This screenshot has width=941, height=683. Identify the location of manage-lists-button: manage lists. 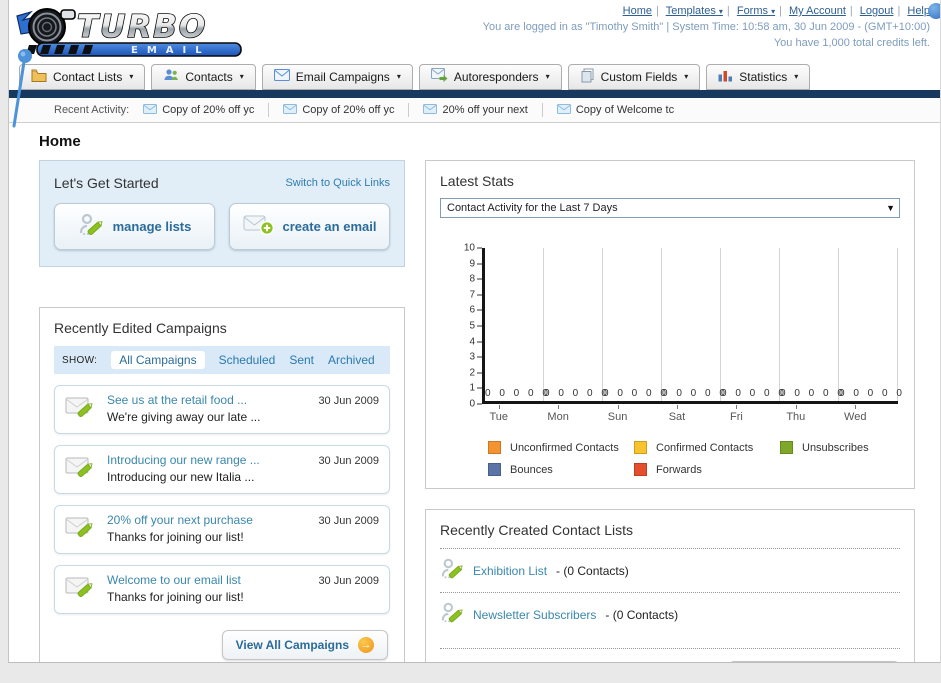
(134, 226).